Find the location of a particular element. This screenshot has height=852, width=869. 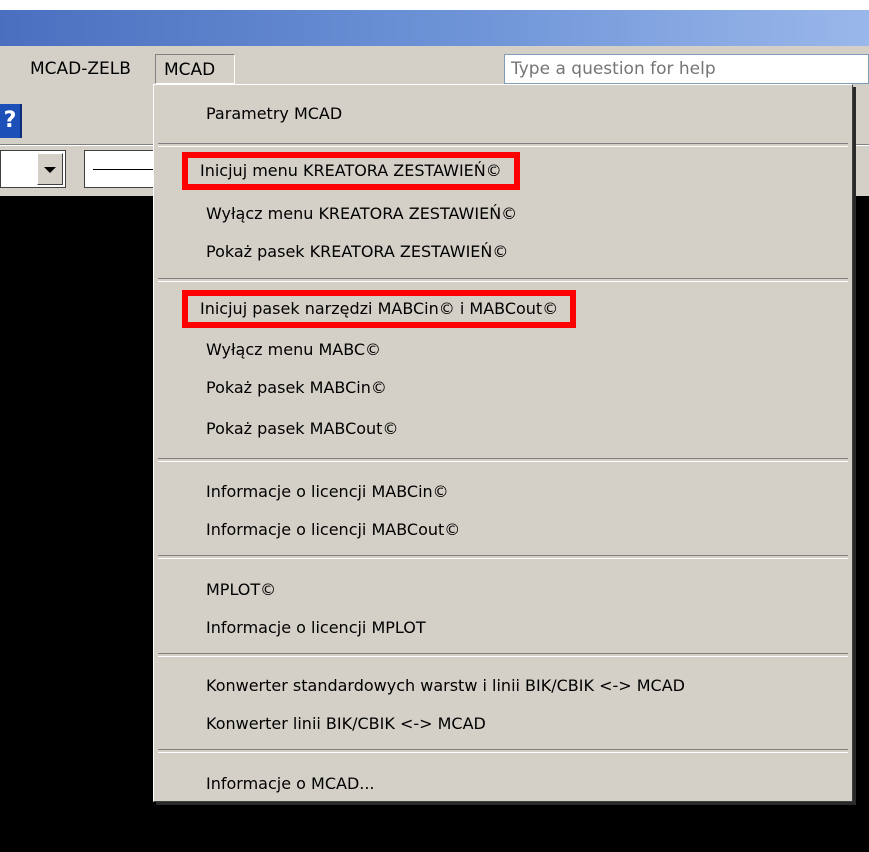

layer-combo is located at coordinates (33, 169).